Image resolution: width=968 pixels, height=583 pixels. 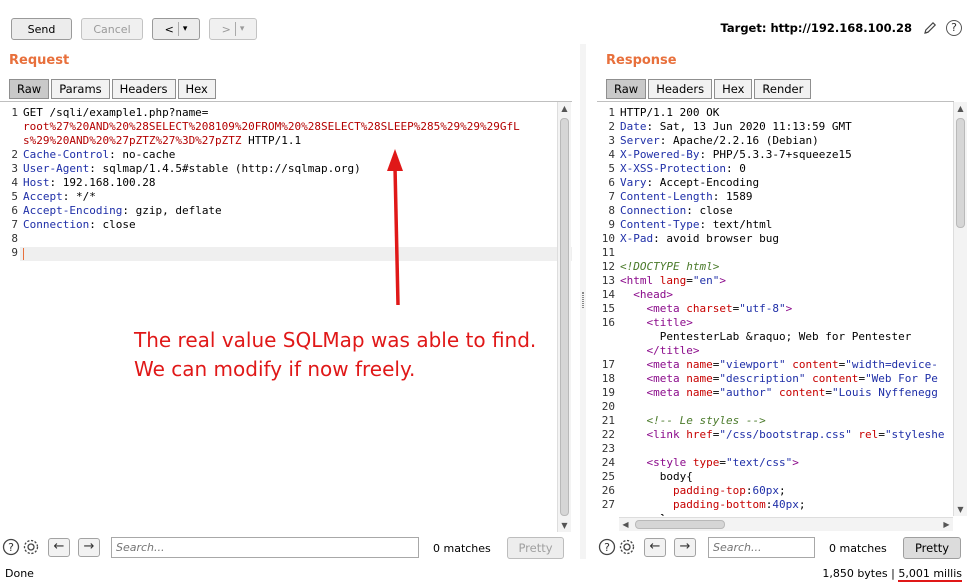 What do you see at coordinates (36, 182) in the screenshot?
I see `token: Host` at bounding box center [36, 182].